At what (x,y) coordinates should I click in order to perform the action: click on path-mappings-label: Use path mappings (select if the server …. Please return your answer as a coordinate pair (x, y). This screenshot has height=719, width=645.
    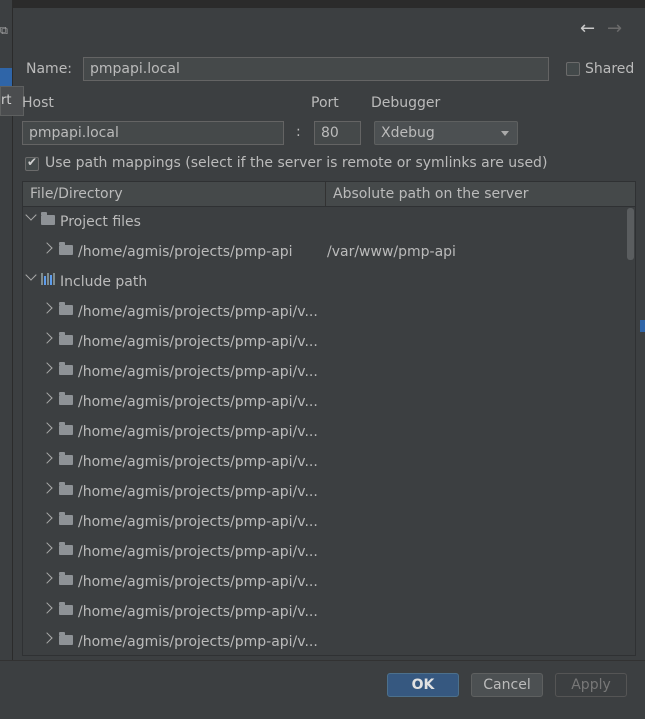
    Looking at the image, I should click on (296, 163).